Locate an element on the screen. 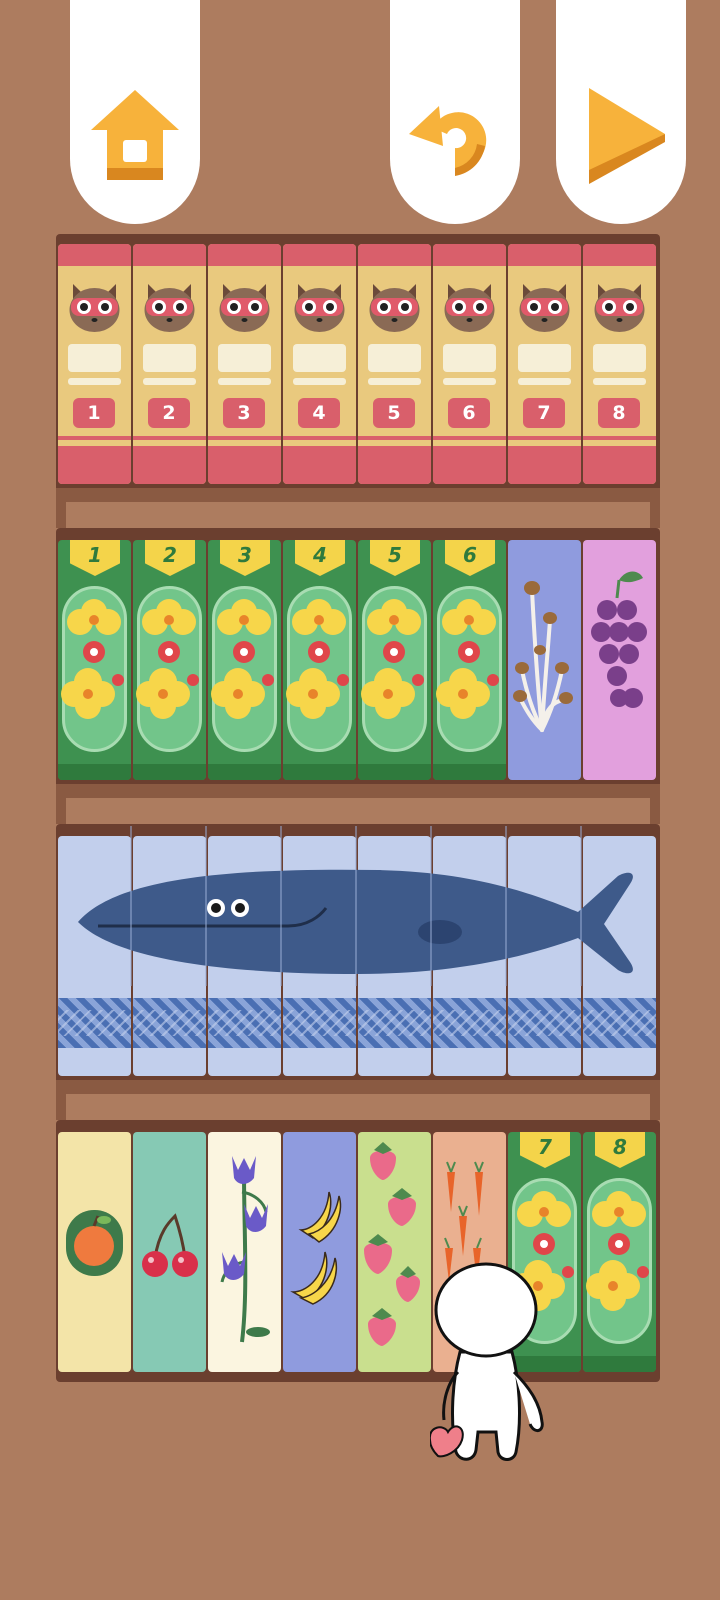  tulip-book is located at coordinates (244, 1252).